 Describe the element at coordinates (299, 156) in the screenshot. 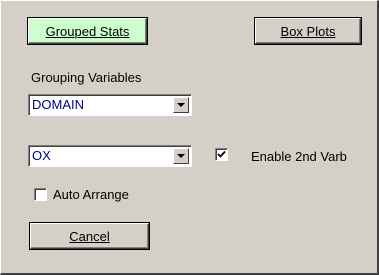

I see `enable-2nd-varb-label: Enable 2nd Varb` at that location.